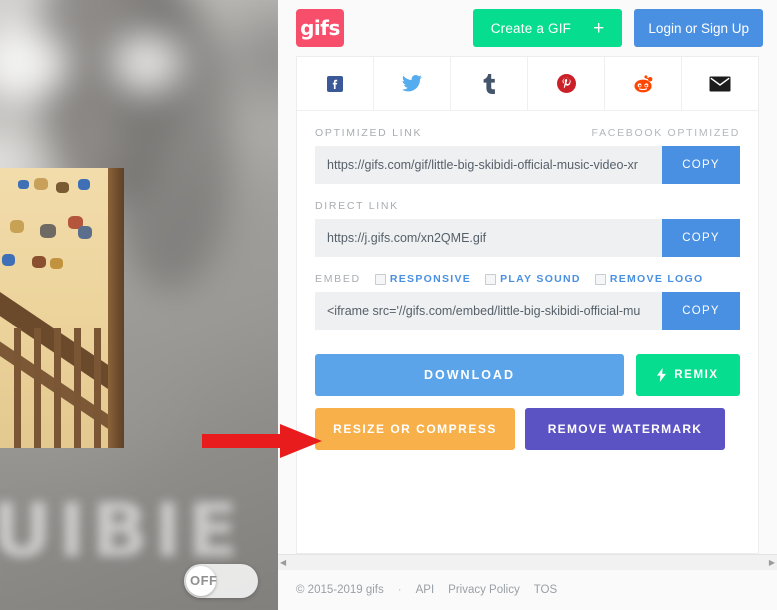  I want to click on gif-caption-overlay: UIBIE, so click(122, 531).